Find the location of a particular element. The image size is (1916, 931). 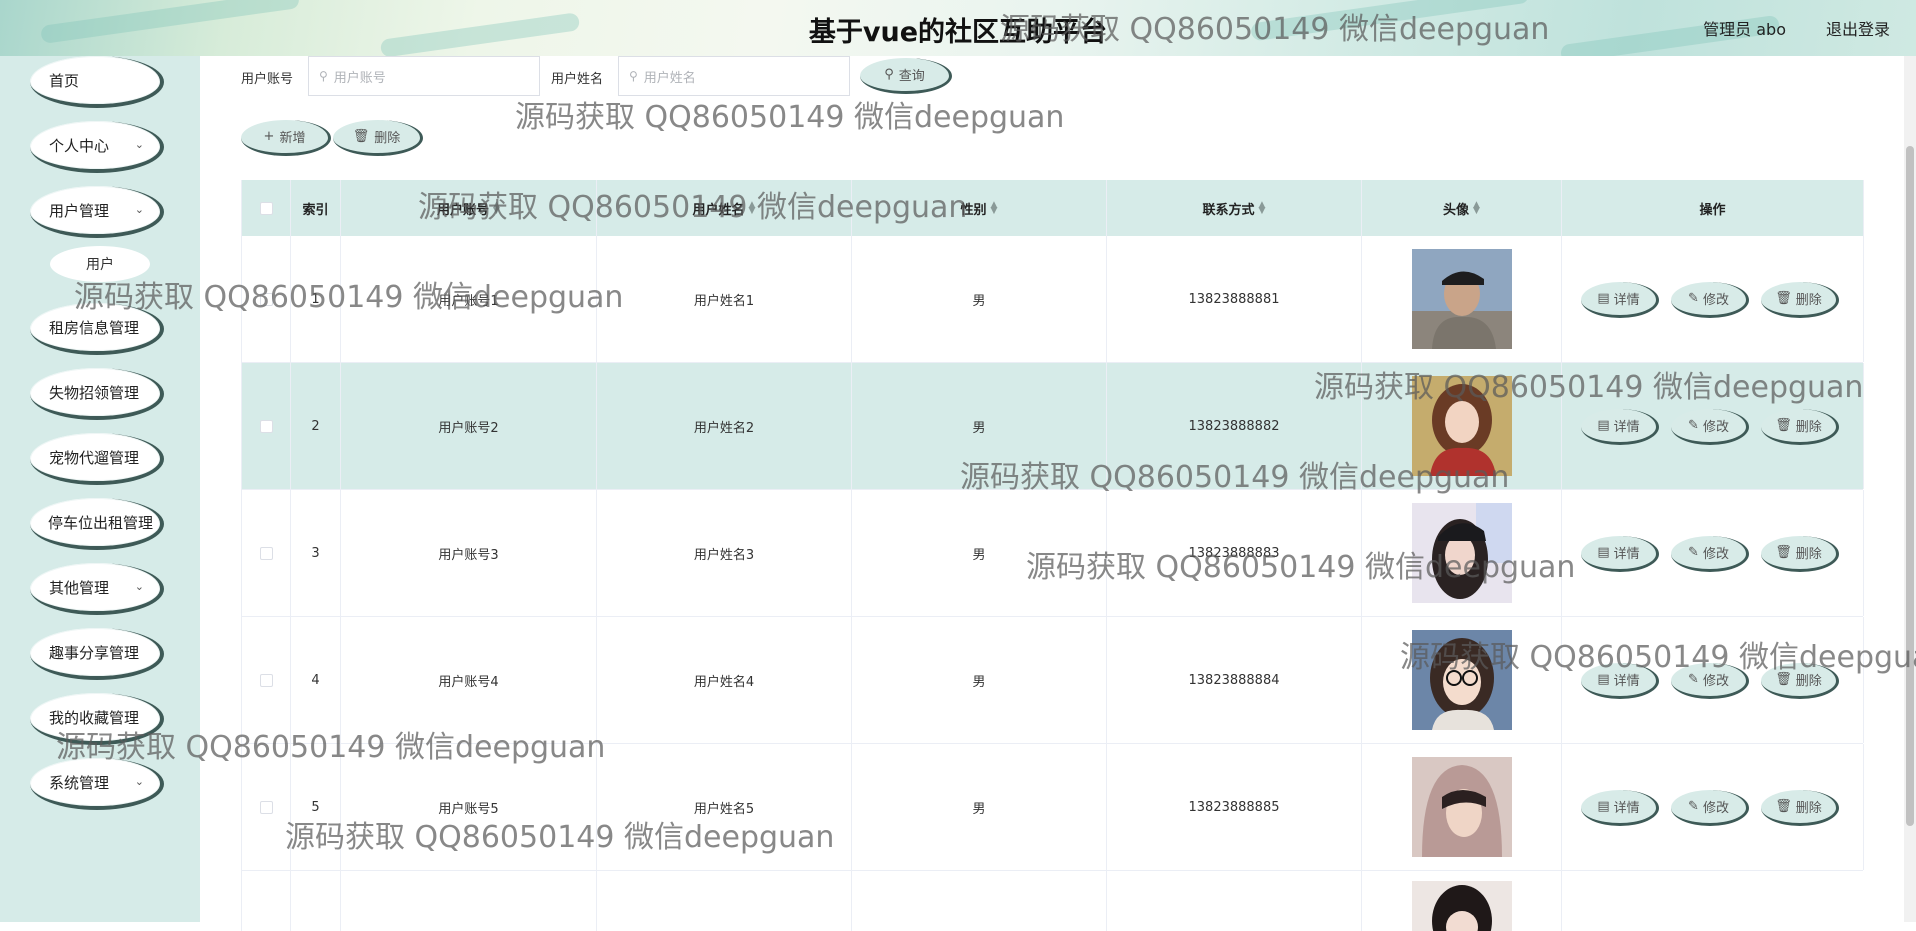

sidebar-item-personal-center: 个人中心 ⌄ is located at coordinates (97, 147).